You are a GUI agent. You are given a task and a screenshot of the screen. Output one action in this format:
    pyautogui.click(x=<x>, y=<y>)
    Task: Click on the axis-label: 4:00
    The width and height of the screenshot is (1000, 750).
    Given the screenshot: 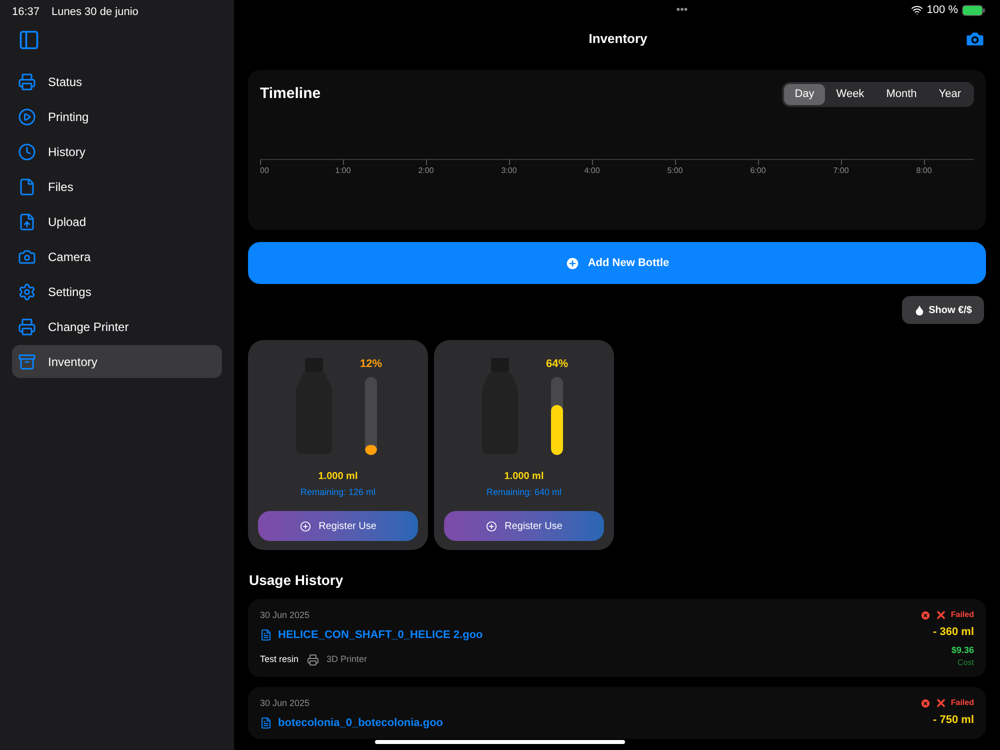 What is the action you would take?
    pyautogui.click(x=592, y=171)
    